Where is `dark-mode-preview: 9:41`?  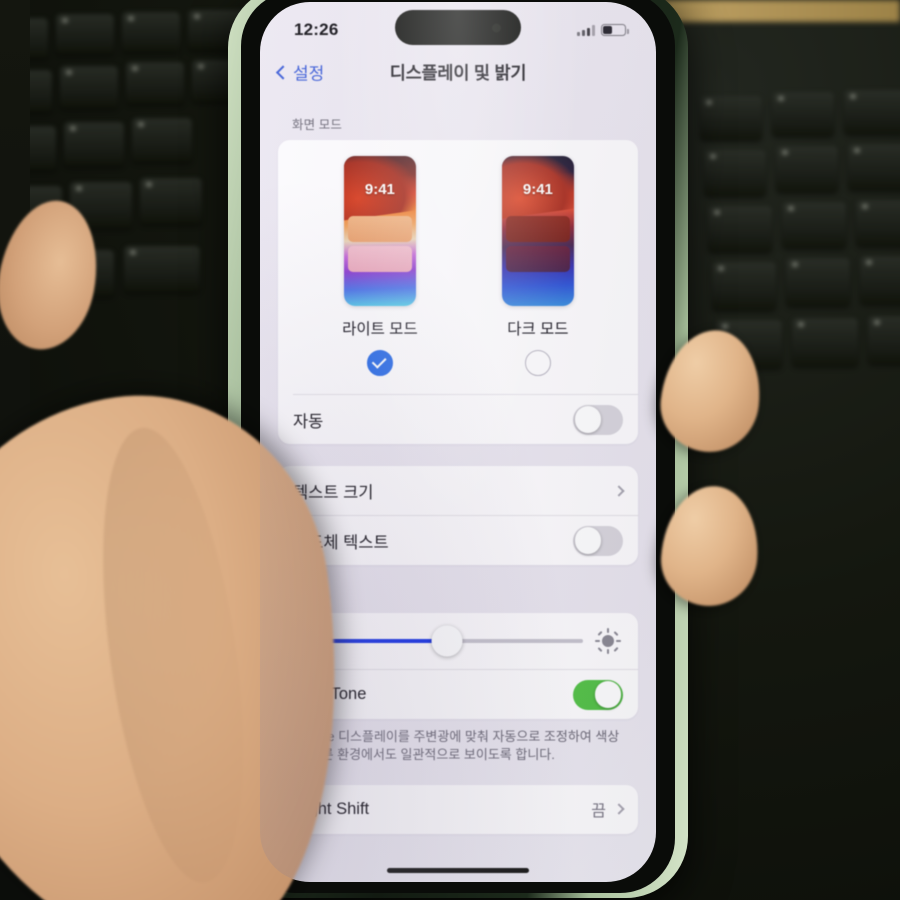
dark-mode-preview: 9:41 is located at coordinates (537, 231).